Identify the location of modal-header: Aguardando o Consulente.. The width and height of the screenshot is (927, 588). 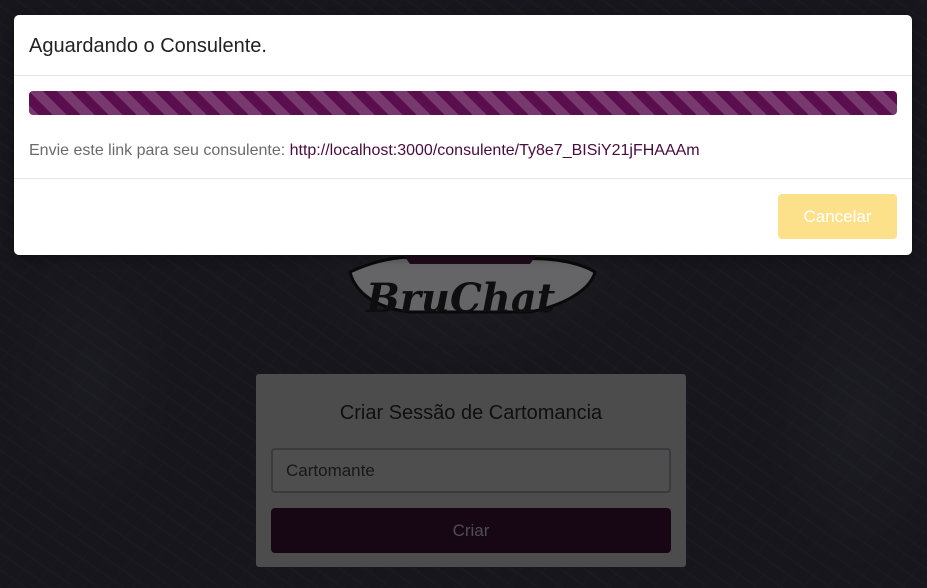
(463, 45).